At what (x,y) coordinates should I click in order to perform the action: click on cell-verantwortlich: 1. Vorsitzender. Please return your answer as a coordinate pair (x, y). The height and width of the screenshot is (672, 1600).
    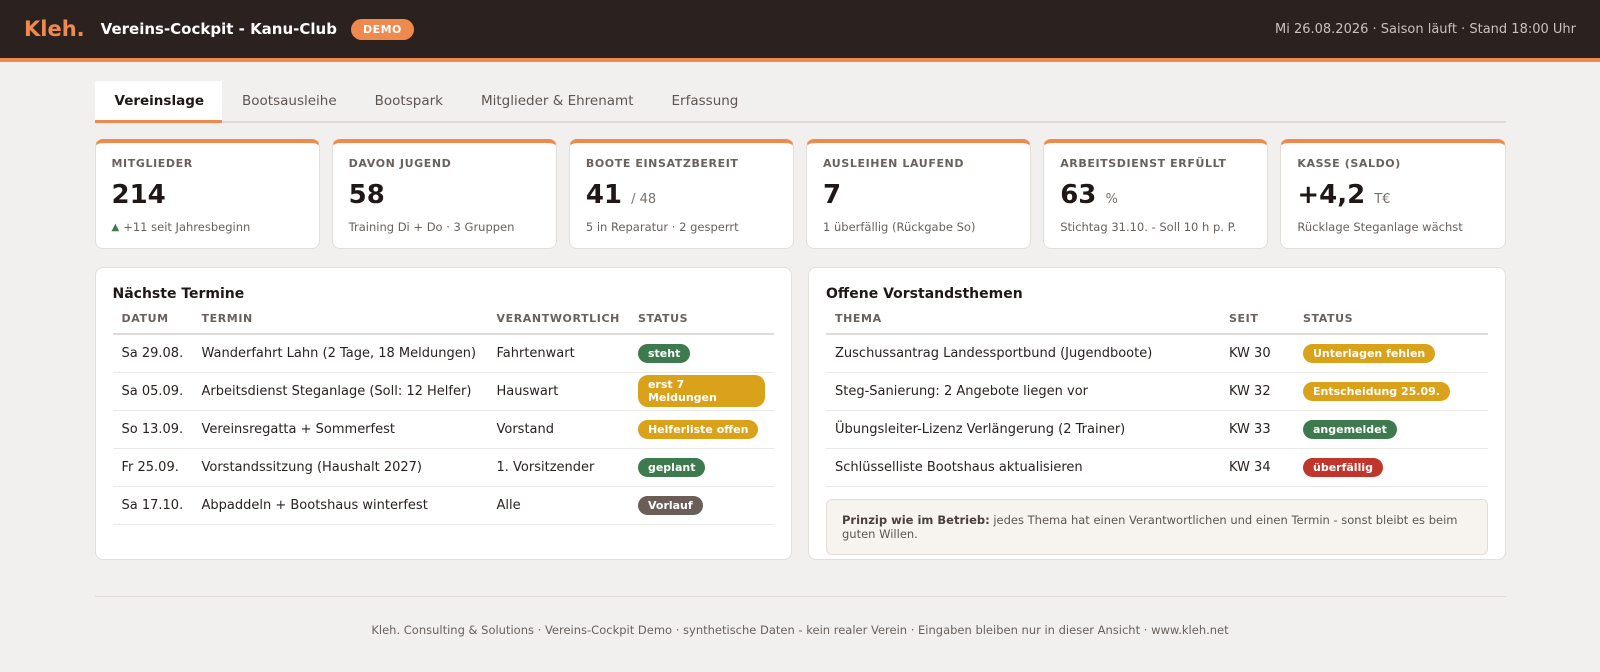
    Looking at the image, I should click on (558, 467).